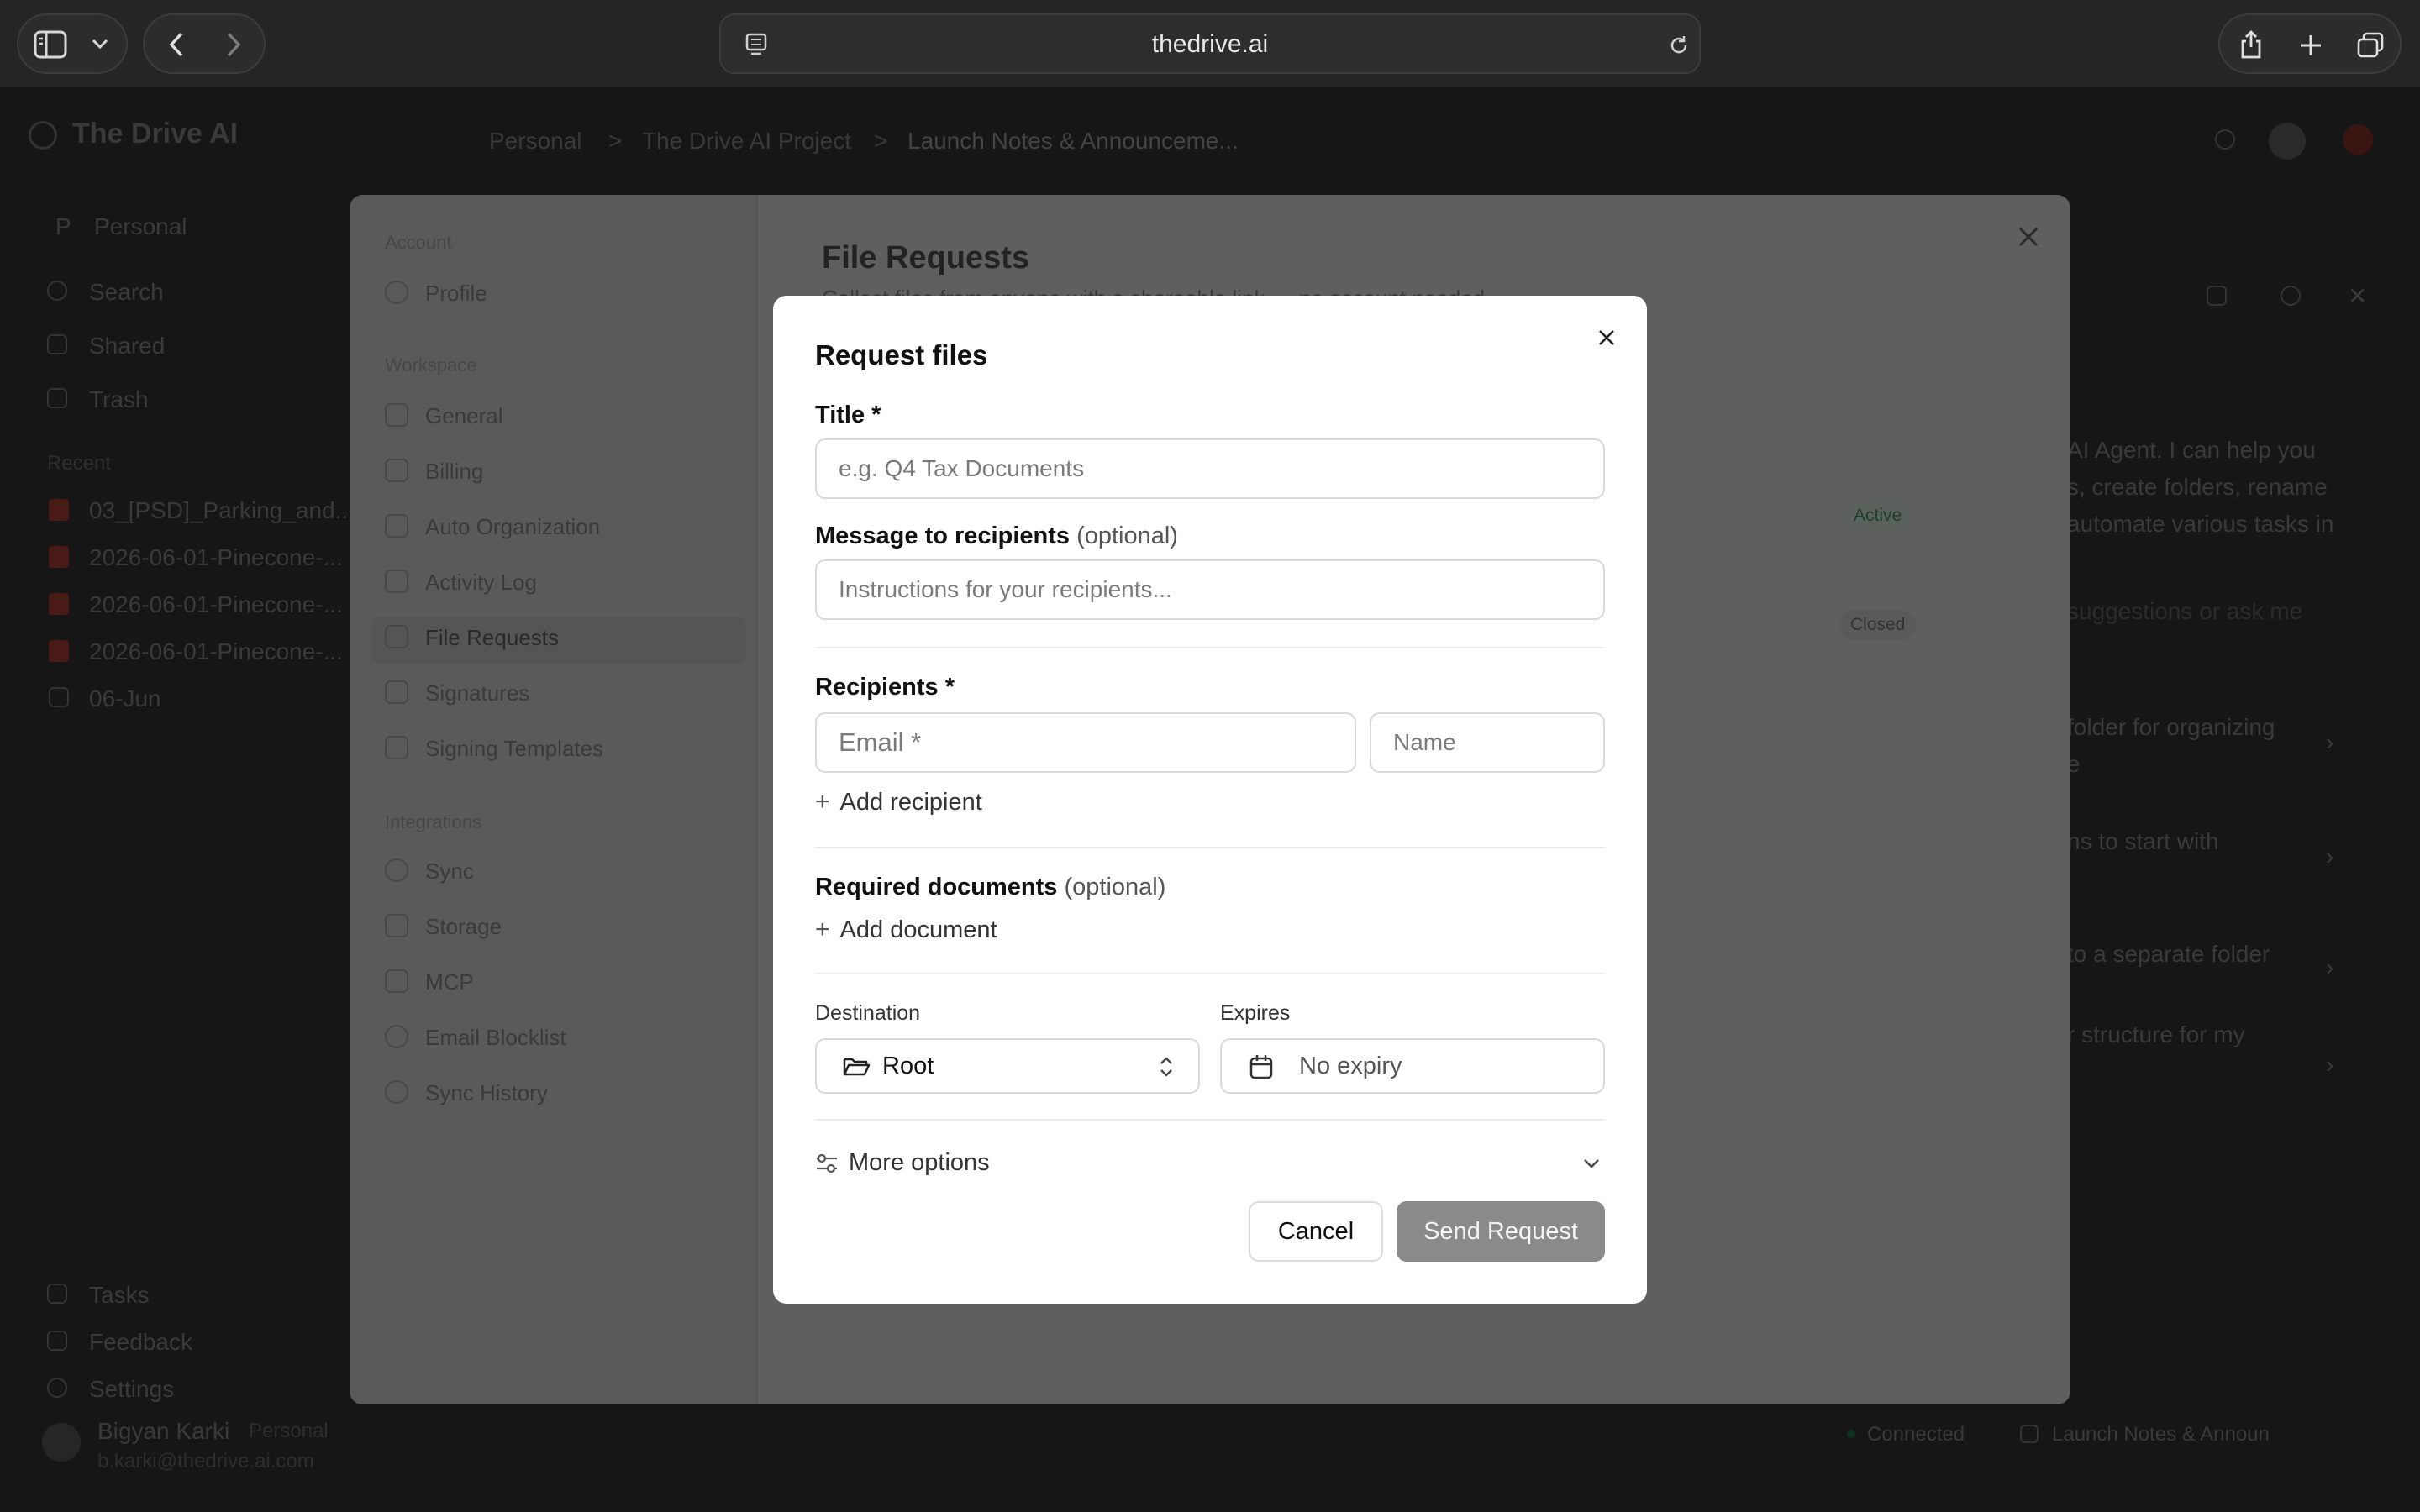 This screenshot has width=2420, height=1512. I want to click on sync-icon, so click(397, 870).